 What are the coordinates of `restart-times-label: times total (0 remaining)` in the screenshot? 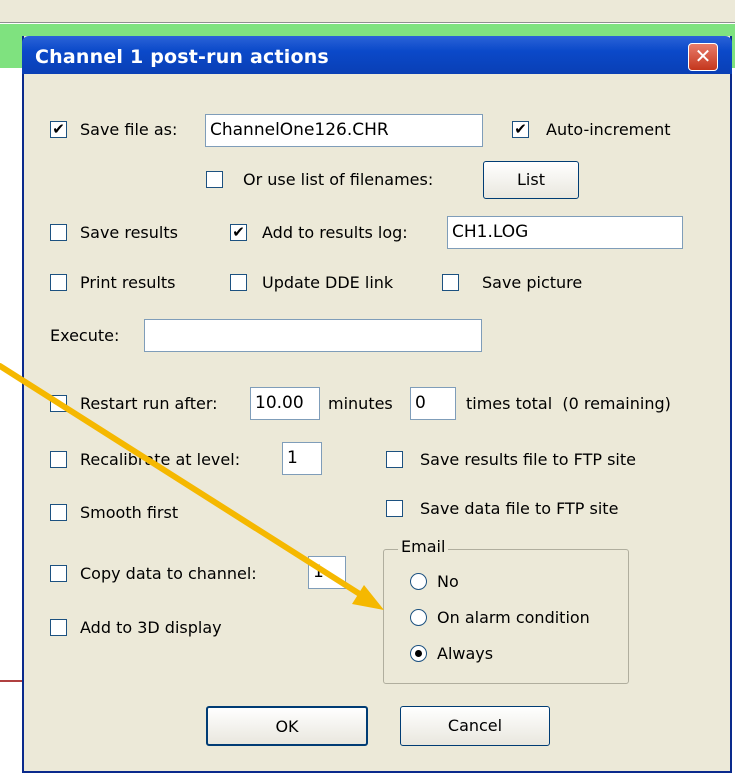 It's located at (568, 403).